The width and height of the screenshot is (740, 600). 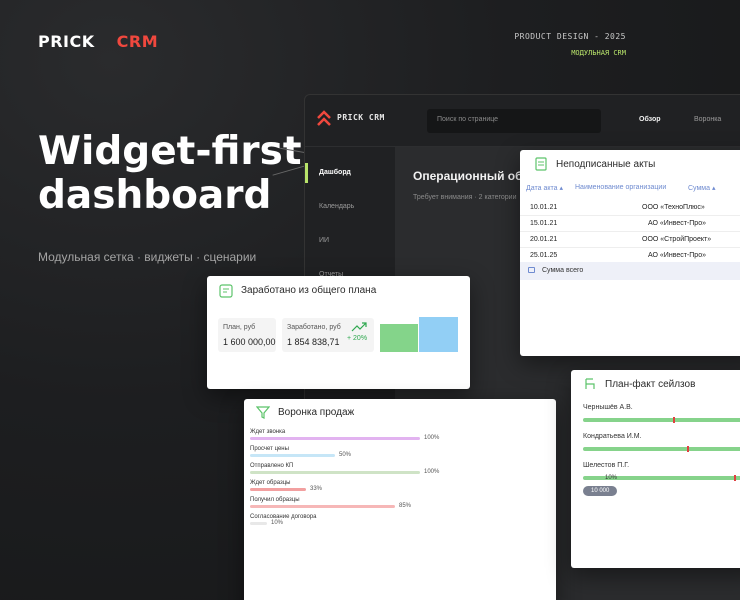 I want to click on table-row: 10.01.21 ООО «ТехноПлюс», so click(x=630, y=208).